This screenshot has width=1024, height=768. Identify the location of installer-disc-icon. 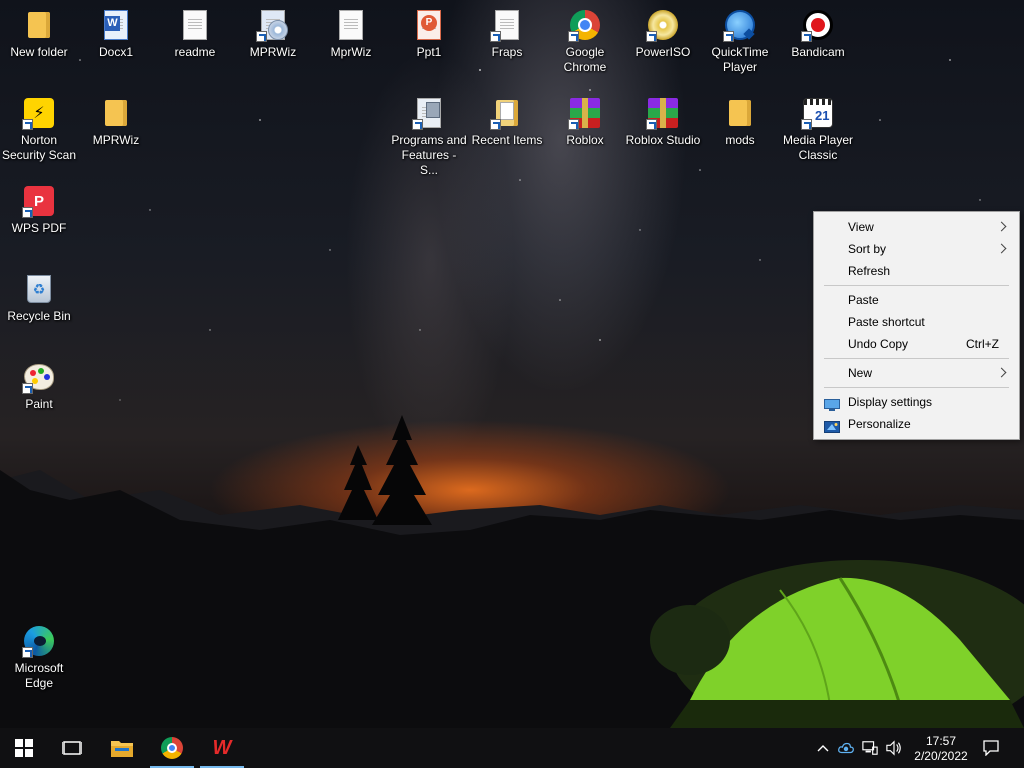
(273, 25).